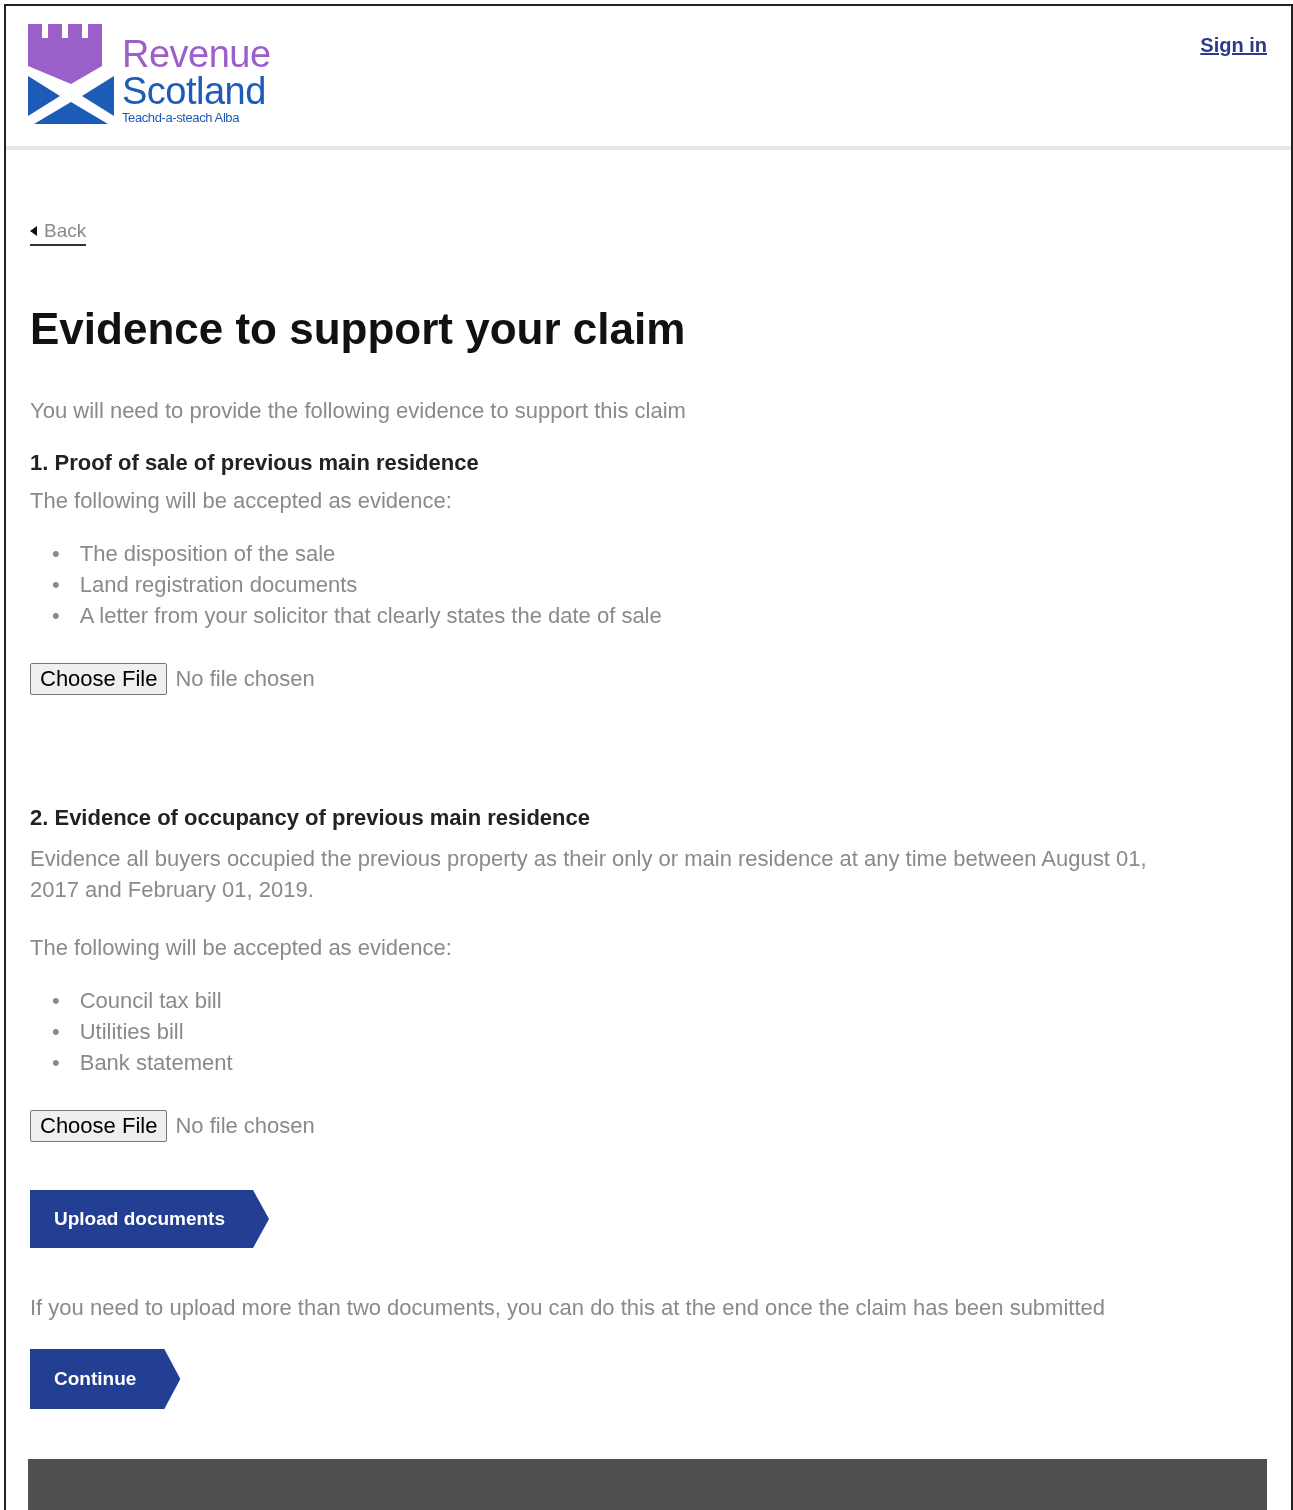 This screenshot has width=1293, height=1510. I want to click on logo-wordmark: Scotland, so click(194, 91).